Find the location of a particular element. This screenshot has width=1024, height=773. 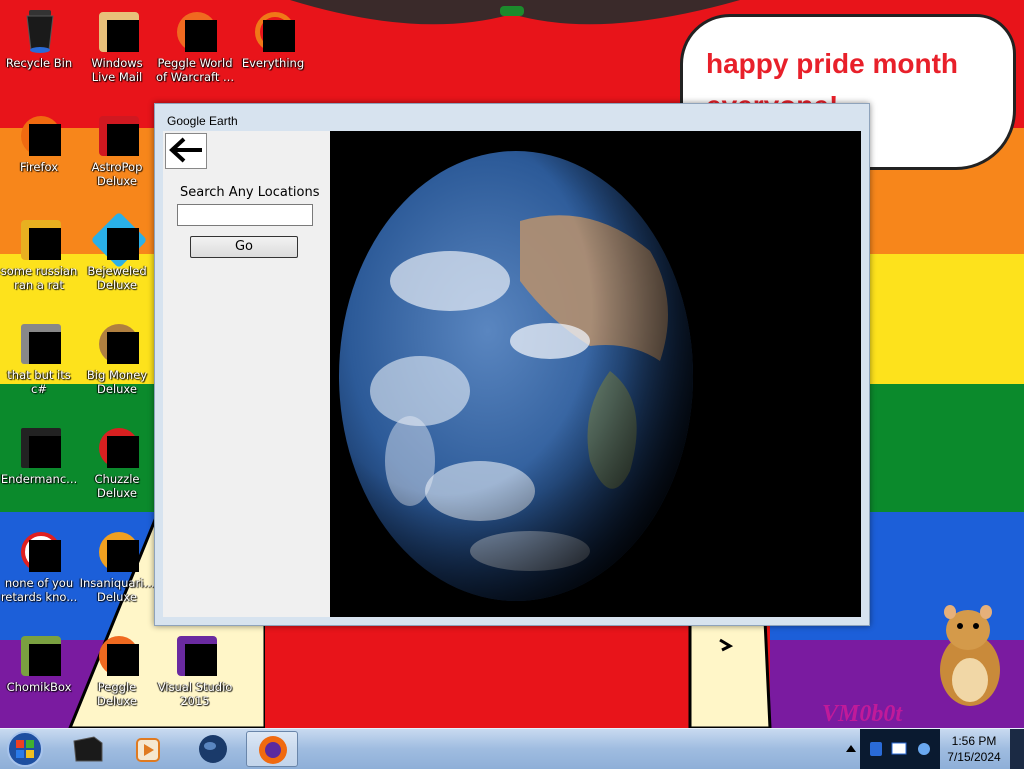

watermark-text: VM0b0t is located at coordinates (862, 714).